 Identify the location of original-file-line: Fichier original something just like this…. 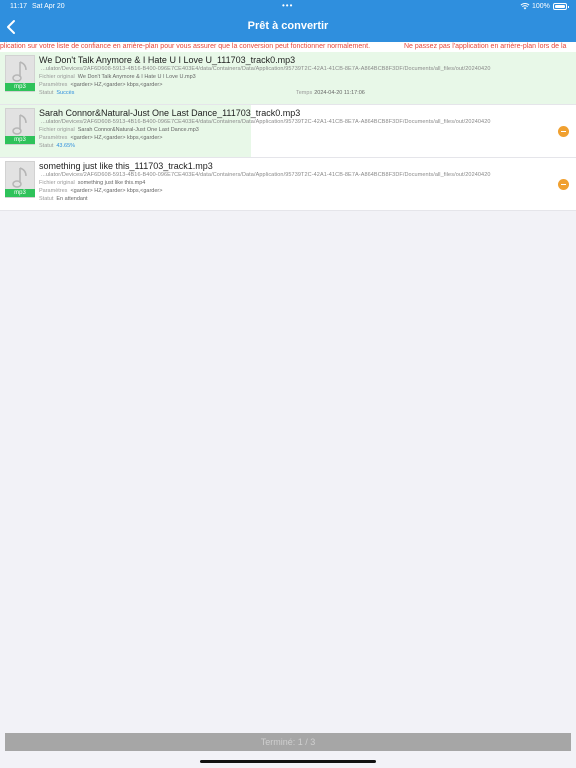
(92, 183).